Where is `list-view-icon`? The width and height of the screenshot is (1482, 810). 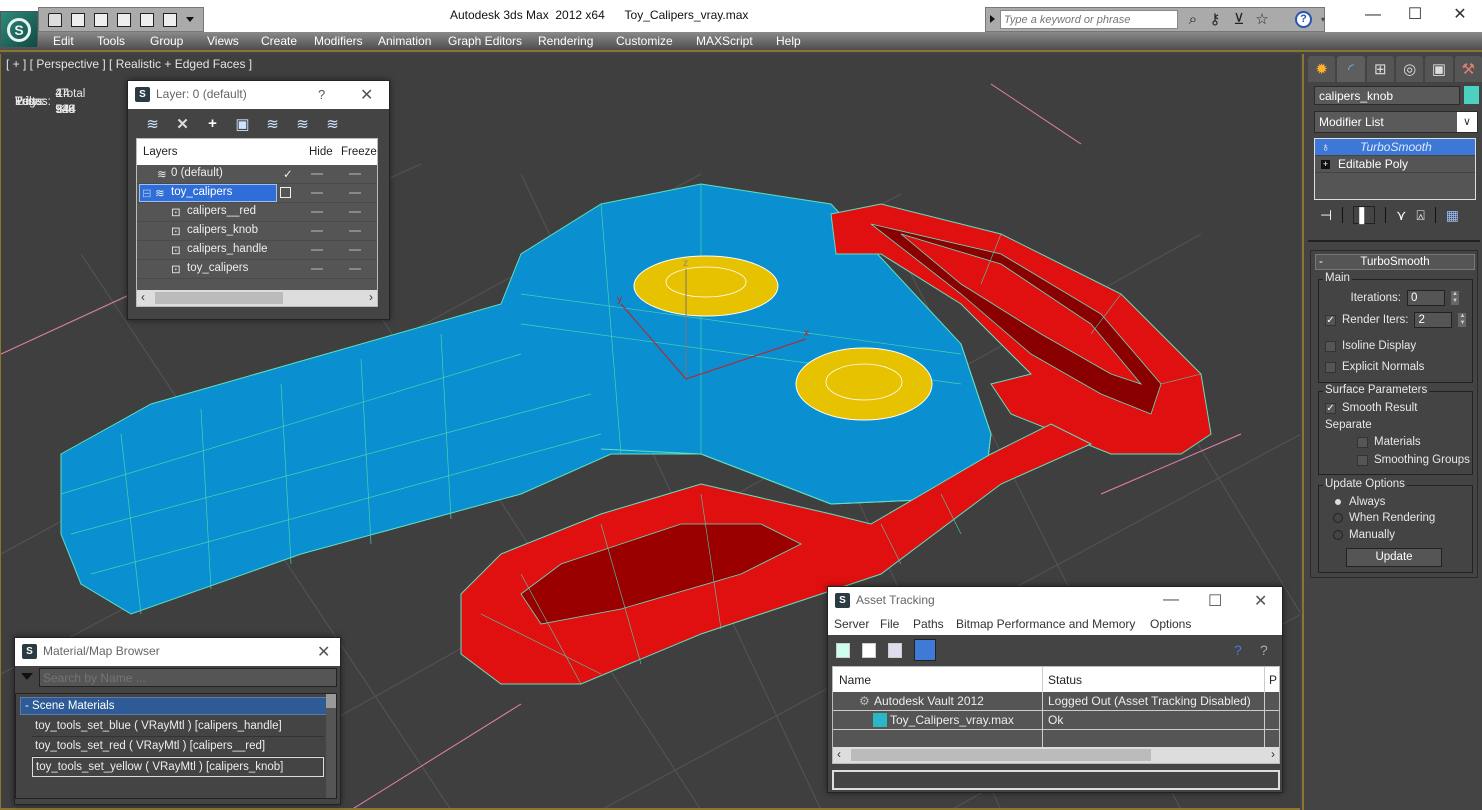
list-view-icon is located at coordinates (869, 650).